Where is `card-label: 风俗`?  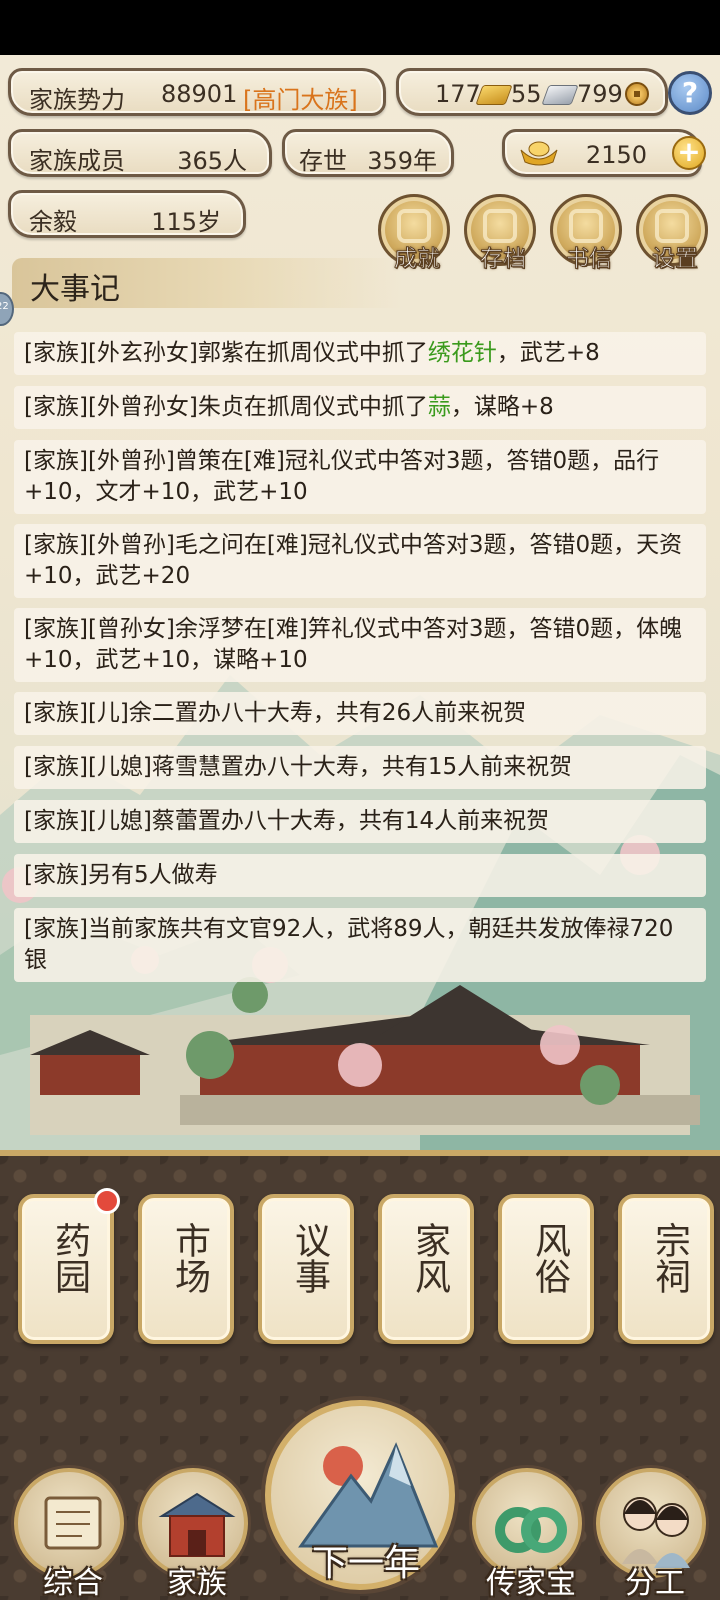 card-label: 风俗 is located at coordinates (549, 1258).